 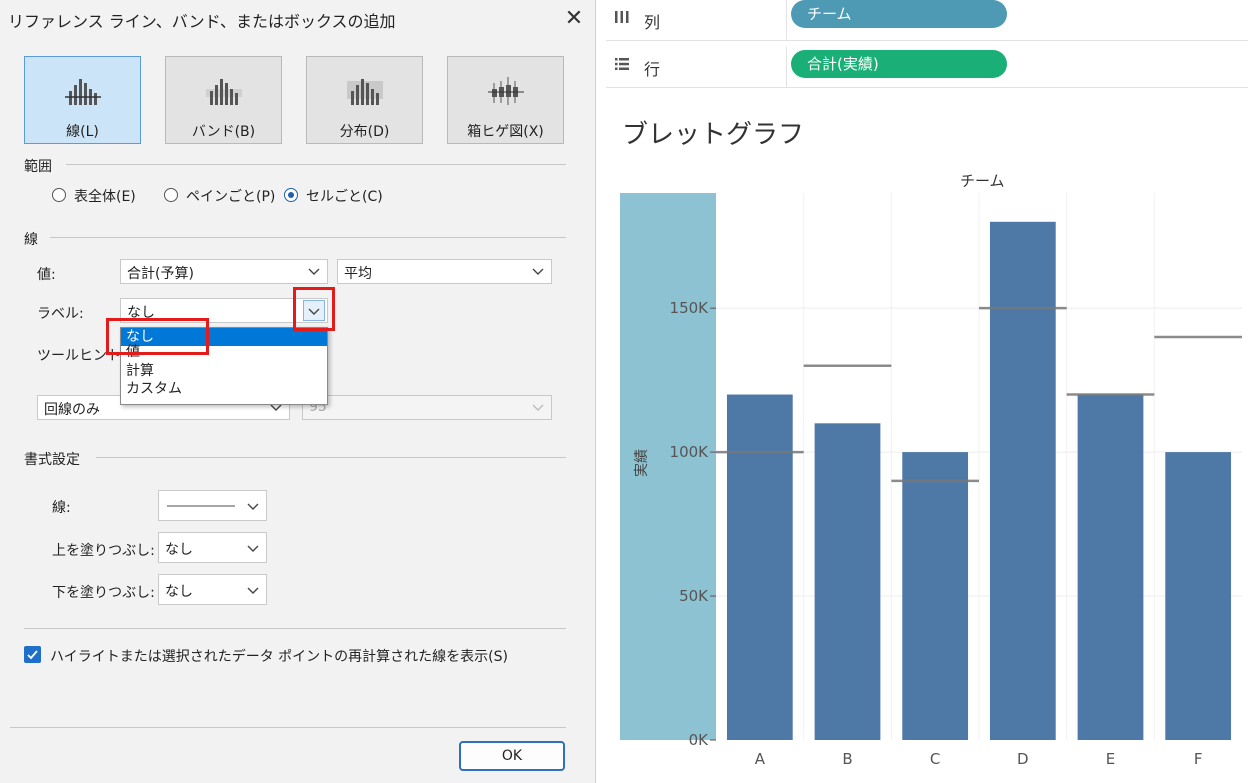 What do you see at coordinates (344, 197) in the screenshot?
I see `scope-cell-label: セルごと(C)` at bounding box center [344, 197].